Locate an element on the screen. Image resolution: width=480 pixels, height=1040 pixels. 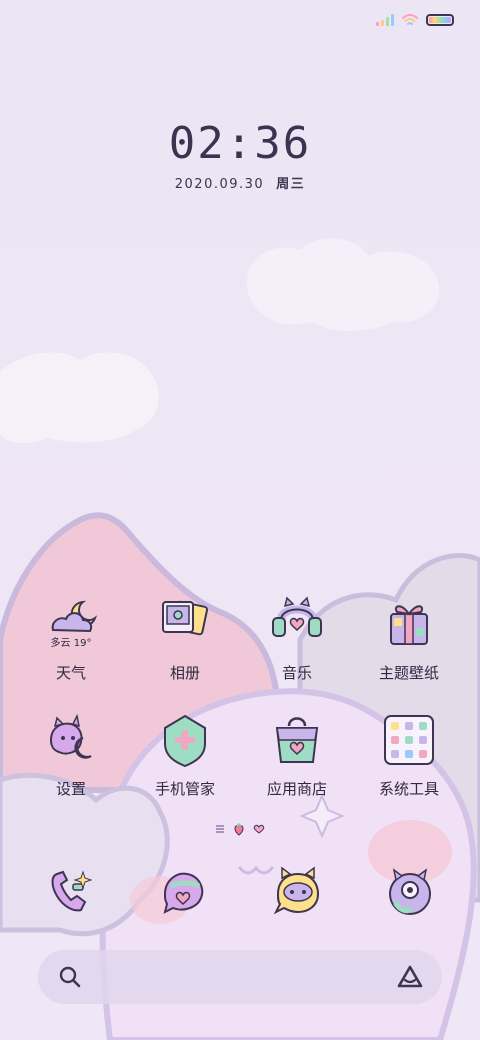
clock-widget: 02:36 2020.09.30 周三 is located at coordinates (240, 155).